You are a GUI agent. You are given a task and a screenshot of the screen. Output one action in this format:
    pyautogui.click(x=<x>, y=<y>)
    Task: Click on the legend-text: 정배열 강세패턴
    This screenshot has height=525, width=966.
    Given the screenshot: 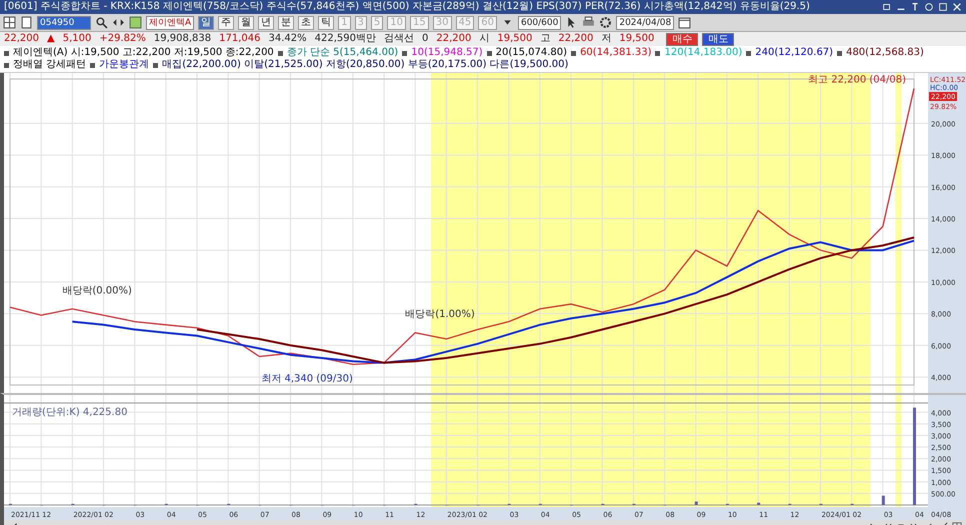 What is the action you would take?
    pyautogui.click(x=49, y=65)
    